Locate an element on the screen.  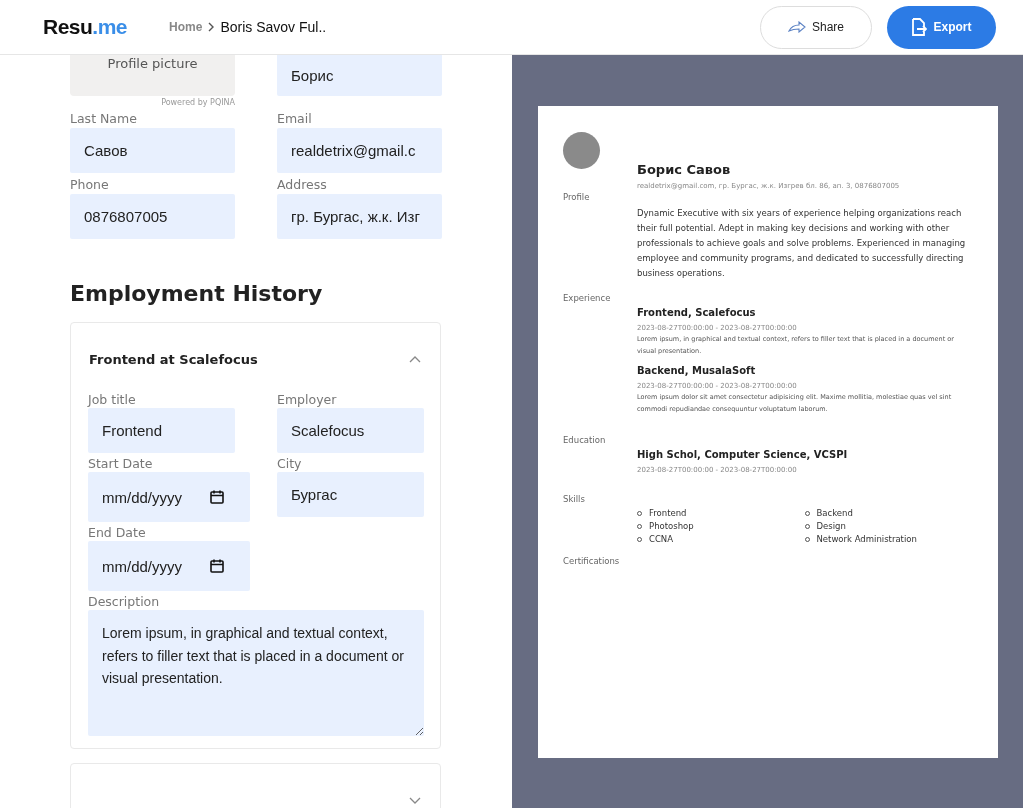
skill-item: Network Administration is located at coordinates (866, 539).